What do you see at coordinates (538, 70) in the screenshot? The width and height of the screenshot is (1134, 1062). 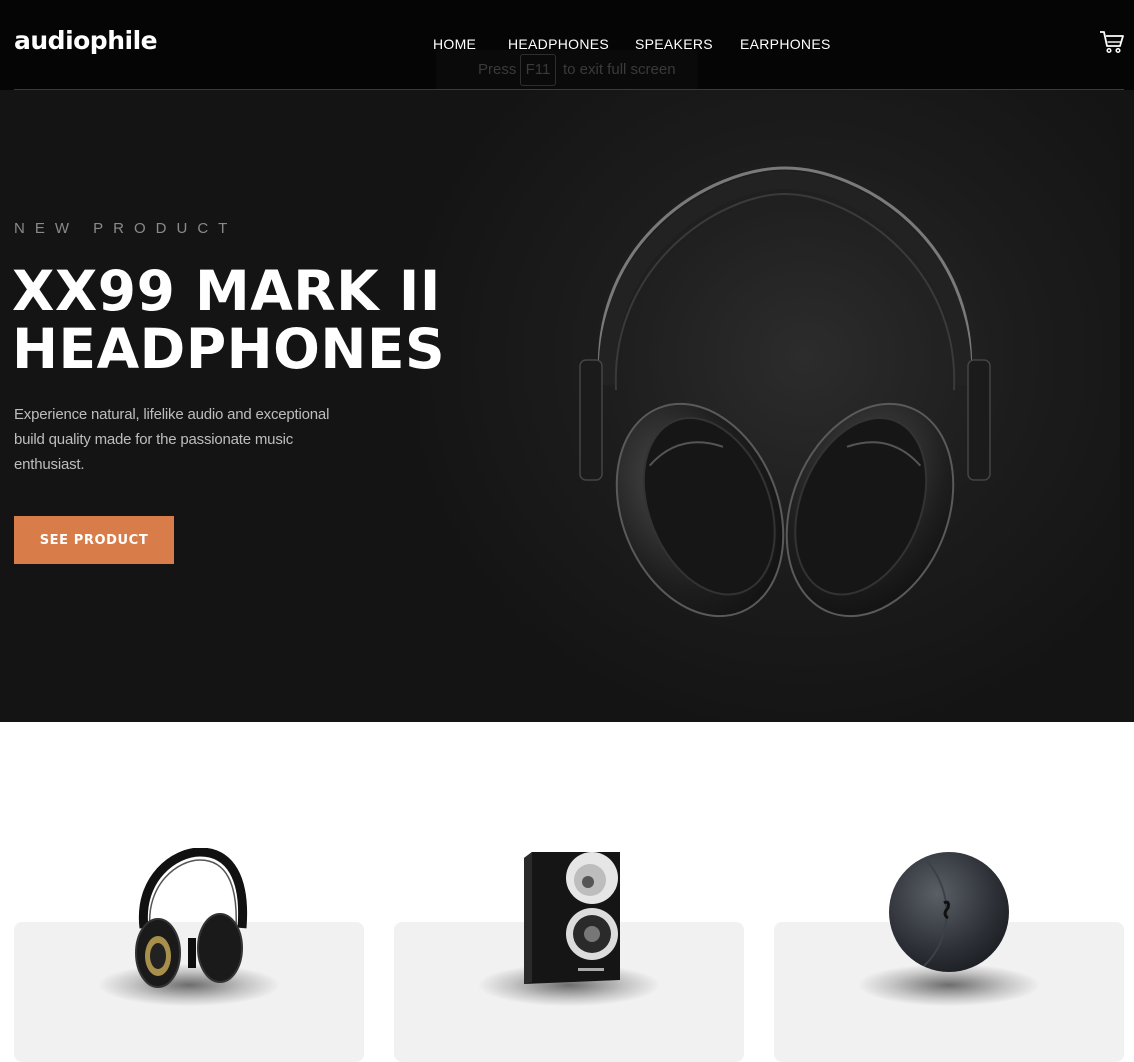 I see `f11-key: F11` at bounding box center [538, 70].